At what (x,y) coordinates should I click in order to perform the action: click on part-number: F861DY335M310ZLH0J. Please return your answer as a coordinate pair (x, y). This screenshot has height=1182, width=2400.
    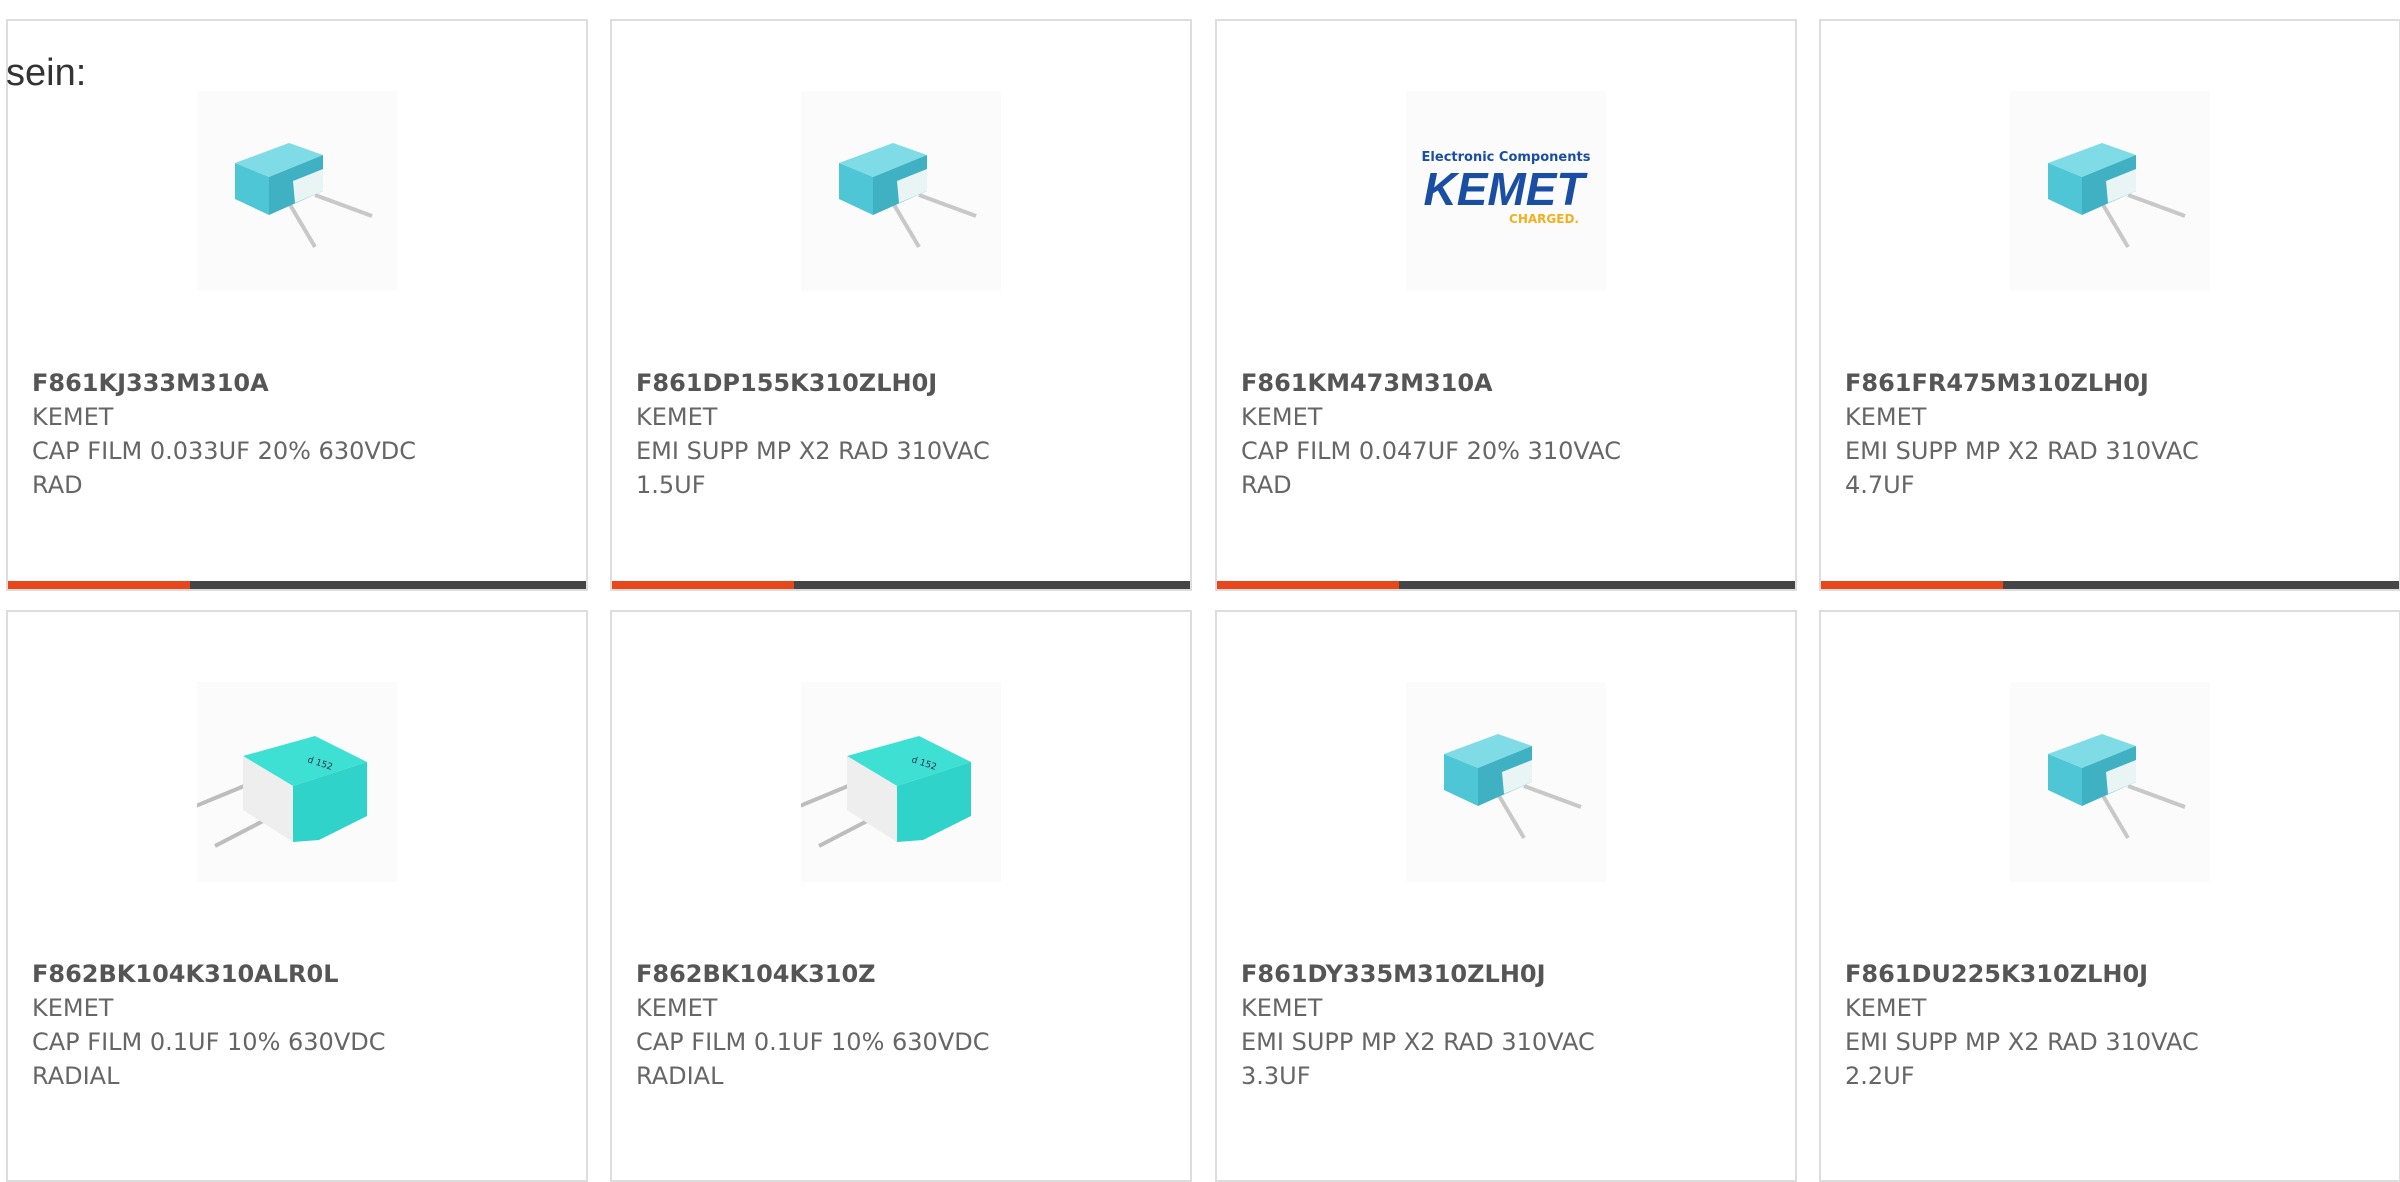
    Looking at the image, I should click on (1451, 974).